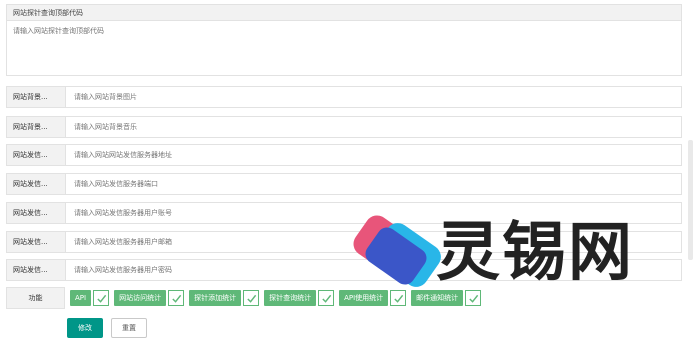  What do you see at coordinates (690, 200) in the screenshot?
I see `scrollbar-thumb` at bounding box center [690, 200].